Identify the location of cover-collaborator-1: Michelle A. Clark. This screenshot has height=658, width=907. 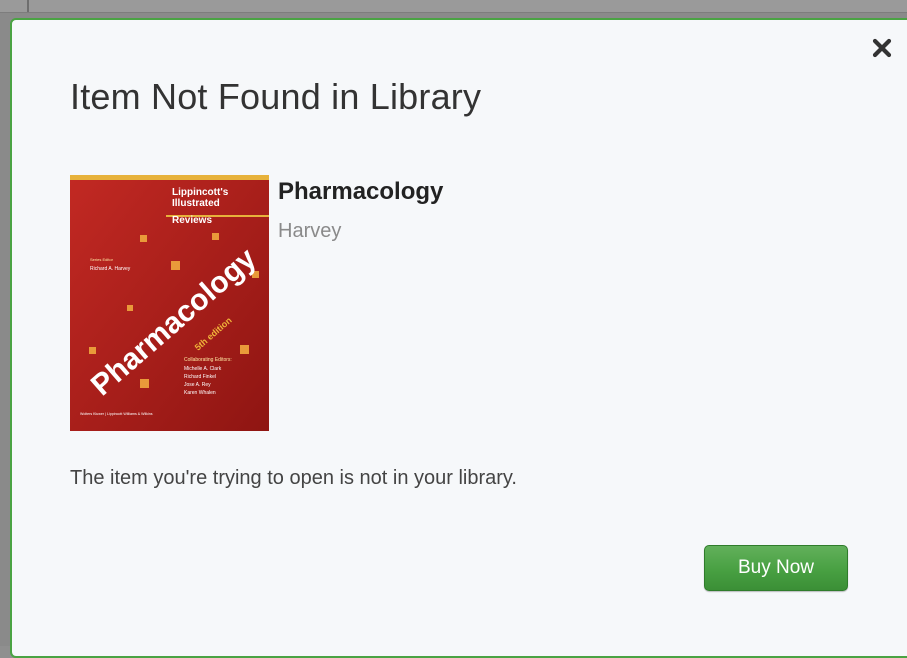
(203, 369).